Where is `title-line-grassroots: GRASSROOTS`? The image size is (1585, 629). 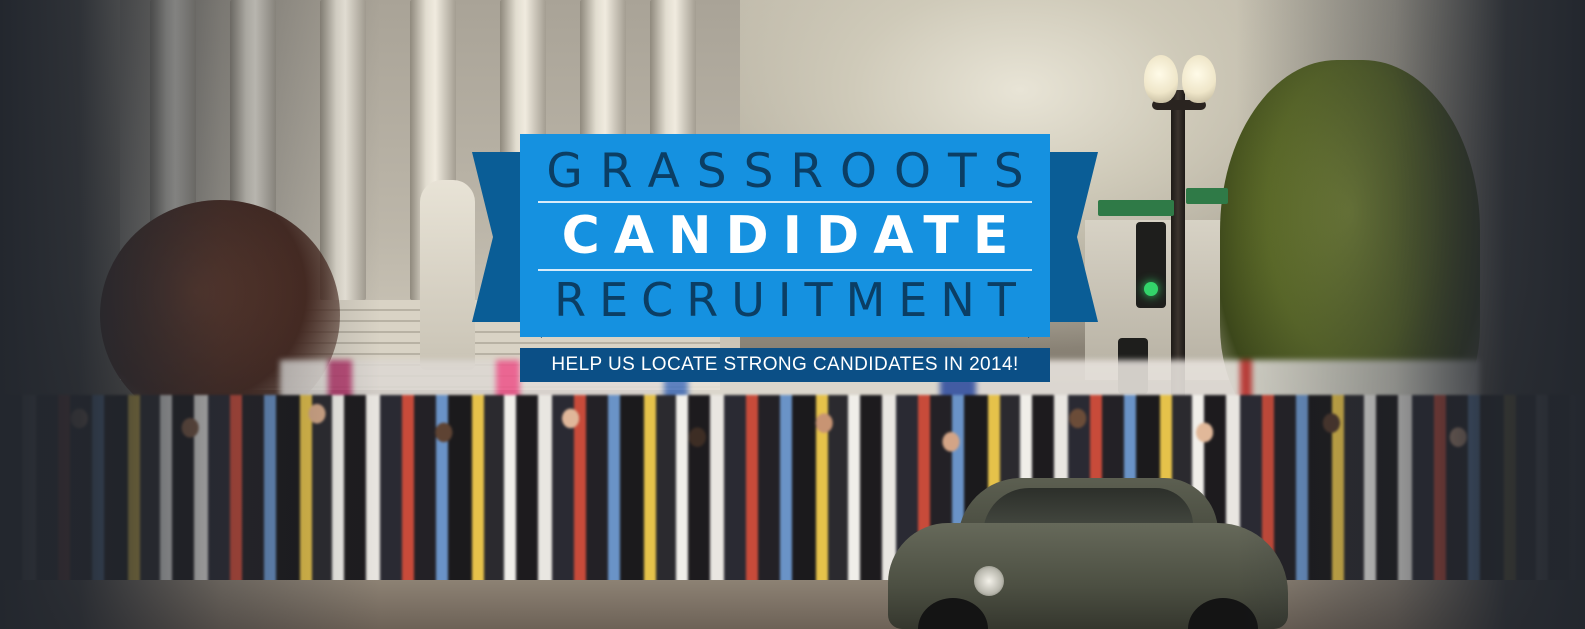 title-line-grassroots: GRASSROOTS is located at coordinates (793, 171).